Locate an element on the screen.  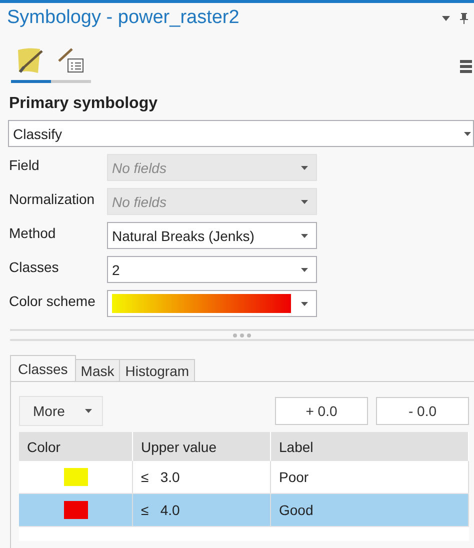
menu-icon is located at coordinates (466, 66).